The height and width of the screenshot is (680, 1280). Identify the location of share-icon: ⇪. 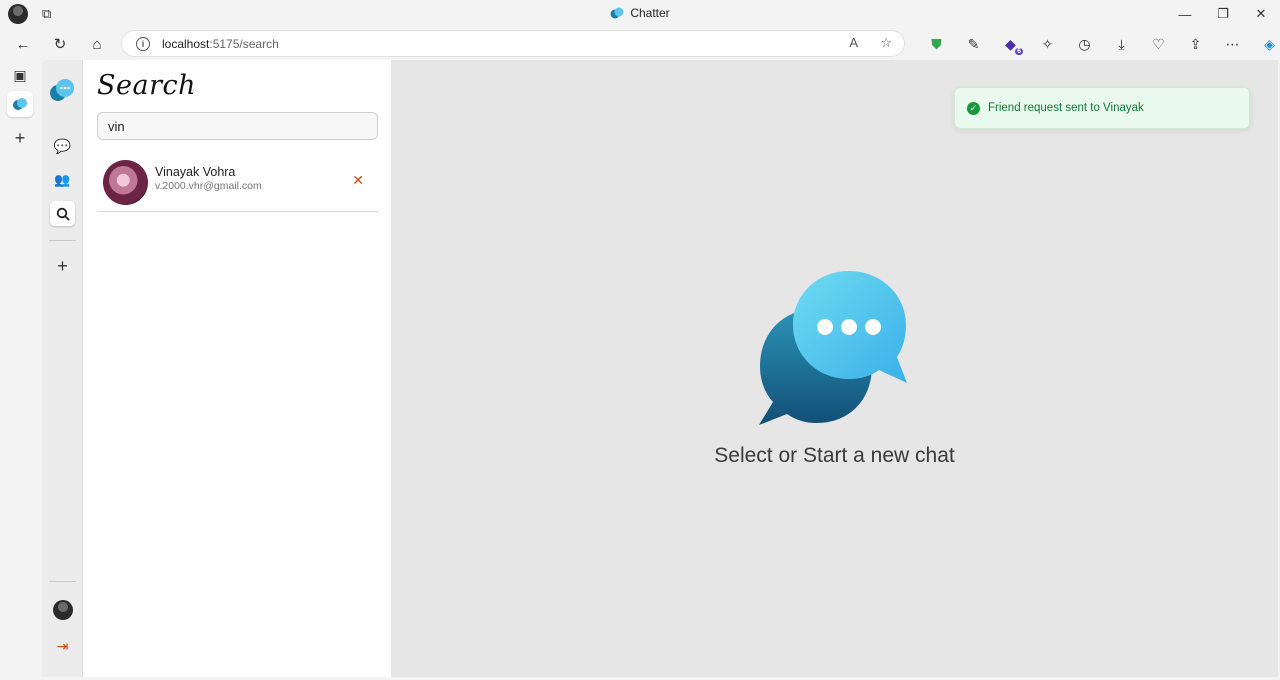
(1195, 44).